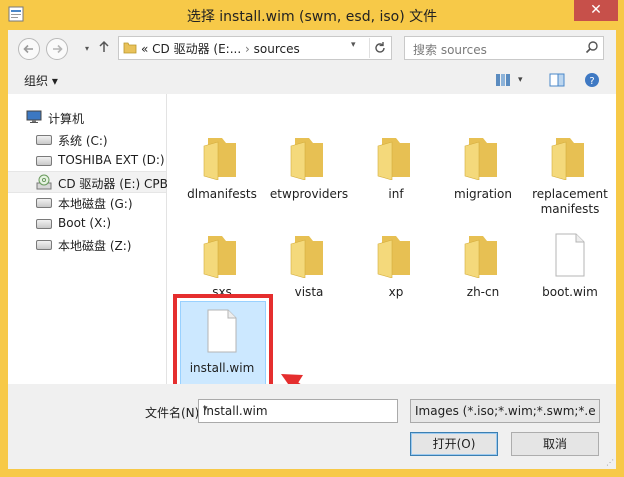 The height and width of the screenshot is (477, 624). I want to click on back-arrow-icon, so click(28, 49).